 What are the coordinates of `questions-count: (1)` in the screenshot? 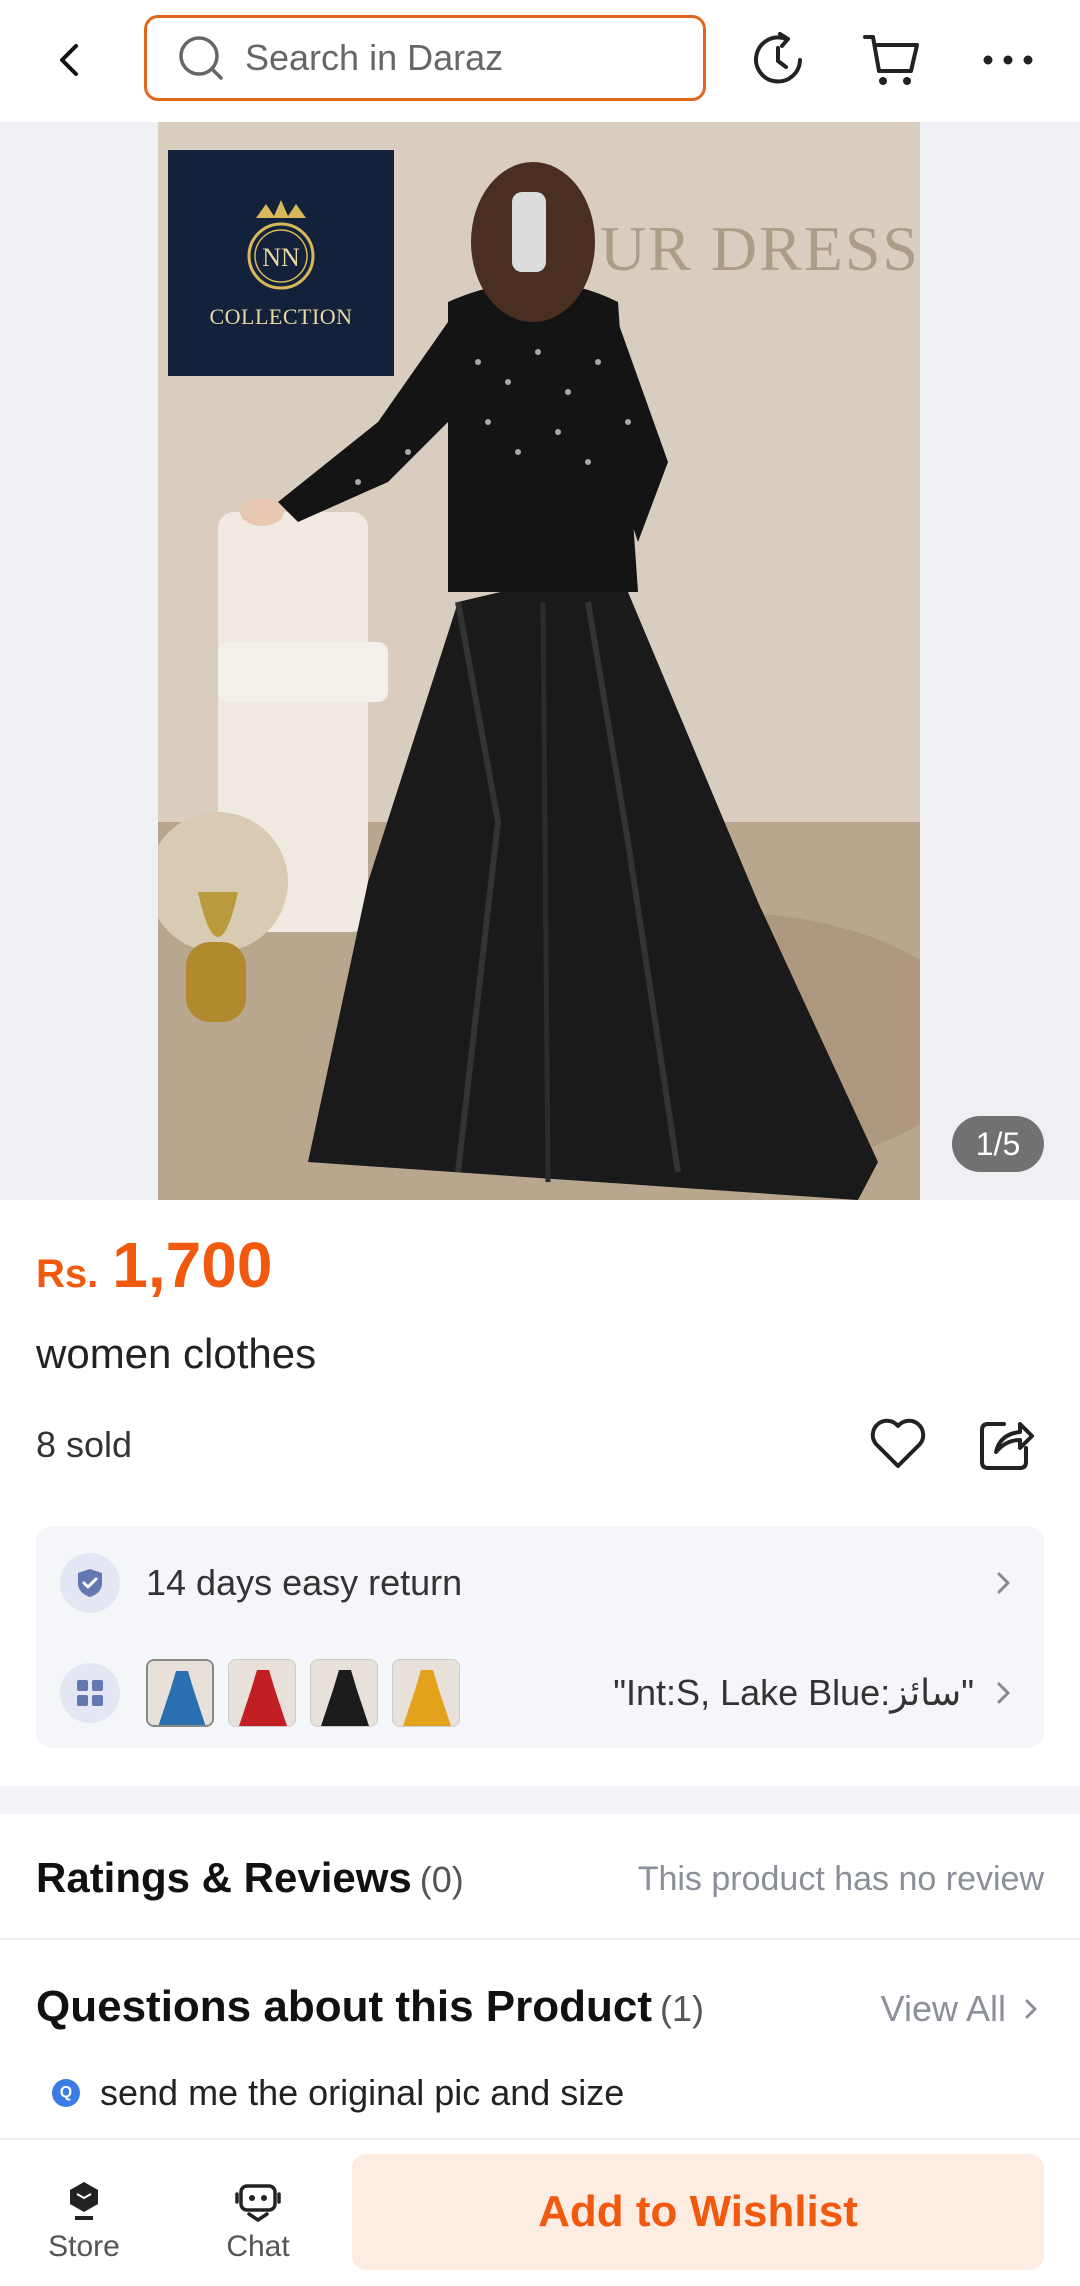 It's located at (682, 2008).